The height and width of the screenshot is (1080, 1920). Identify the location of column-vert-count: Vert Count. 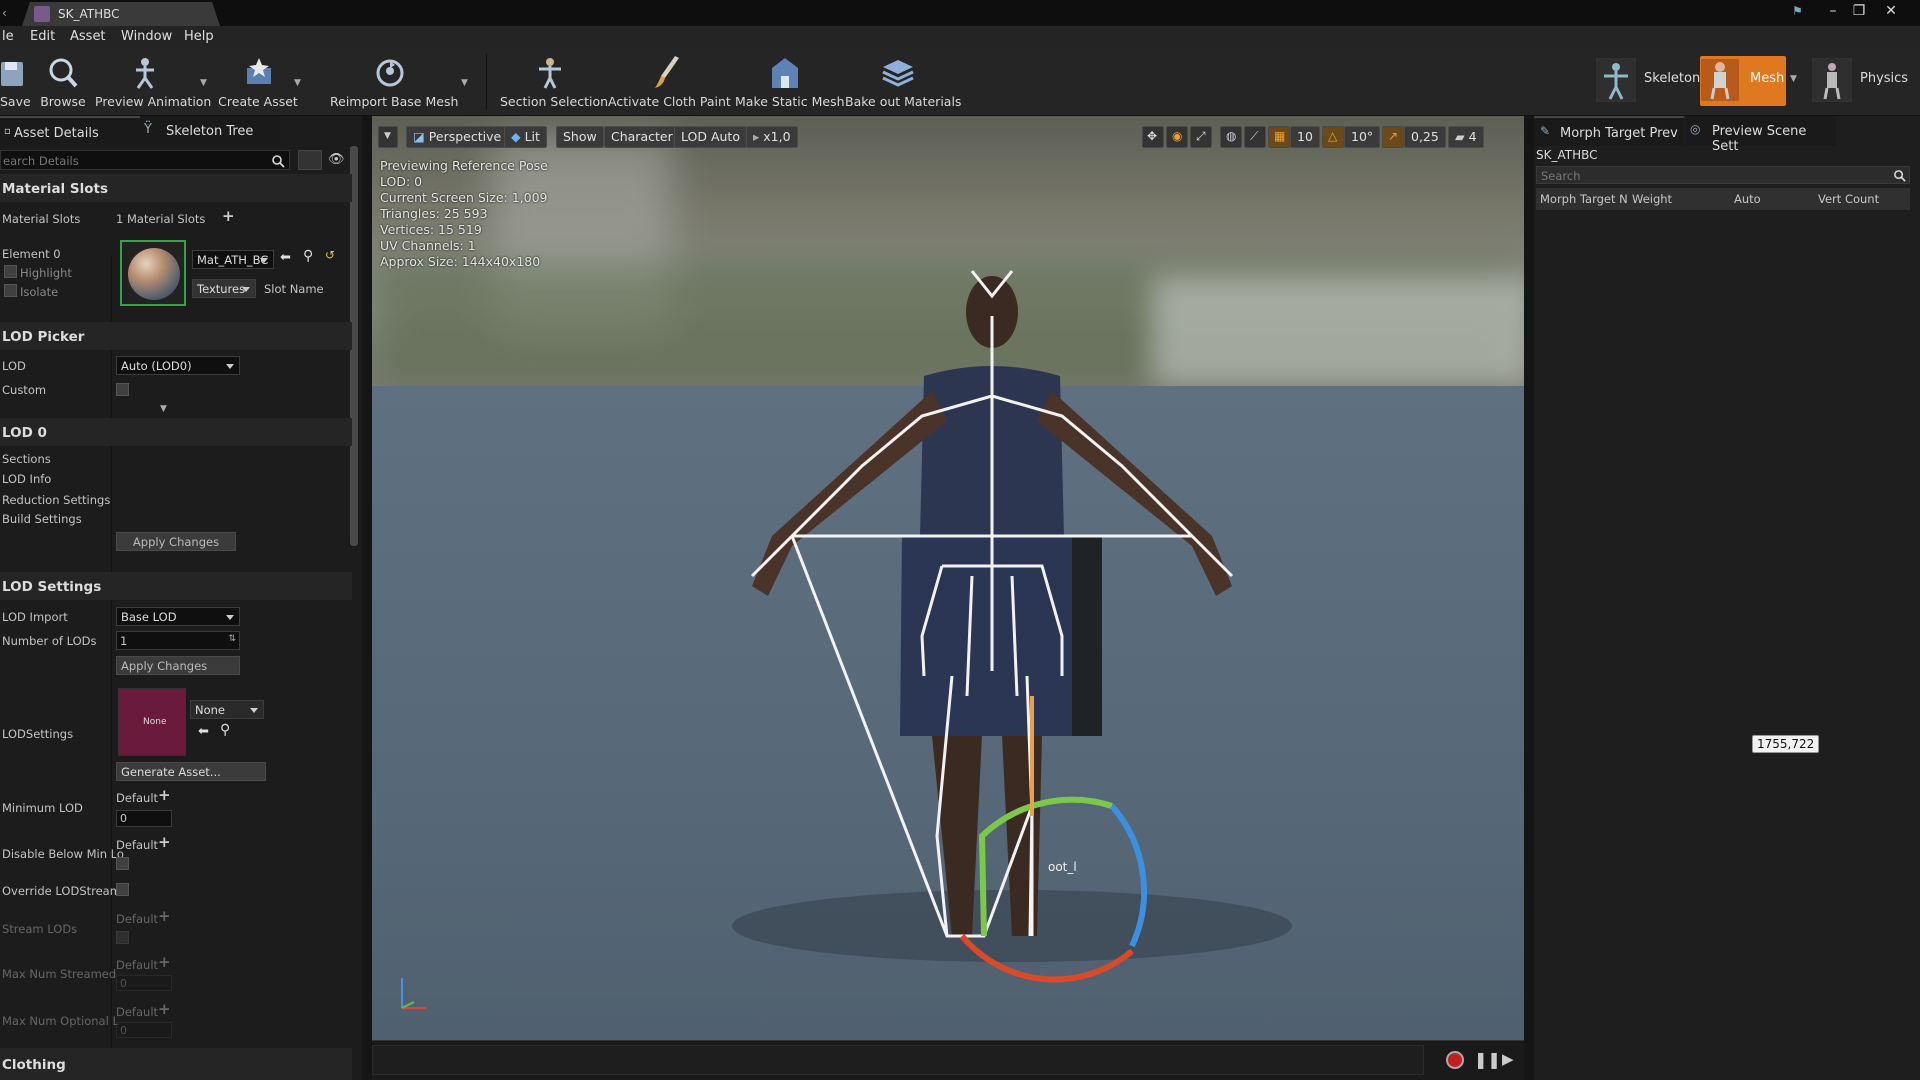
(1848, 199).